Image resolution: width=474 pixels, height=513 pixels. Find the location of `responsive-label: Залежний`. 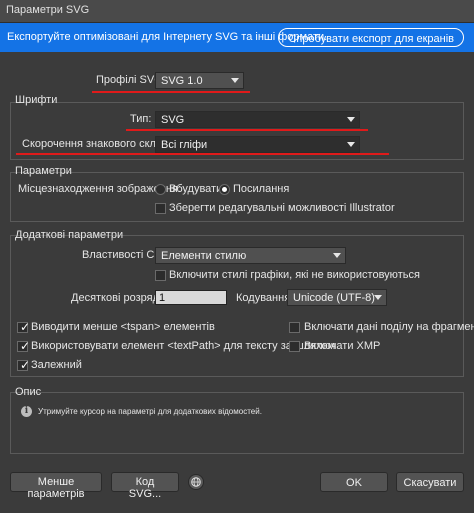

responsive-label: Залежний is located at coordinates (56, 365).